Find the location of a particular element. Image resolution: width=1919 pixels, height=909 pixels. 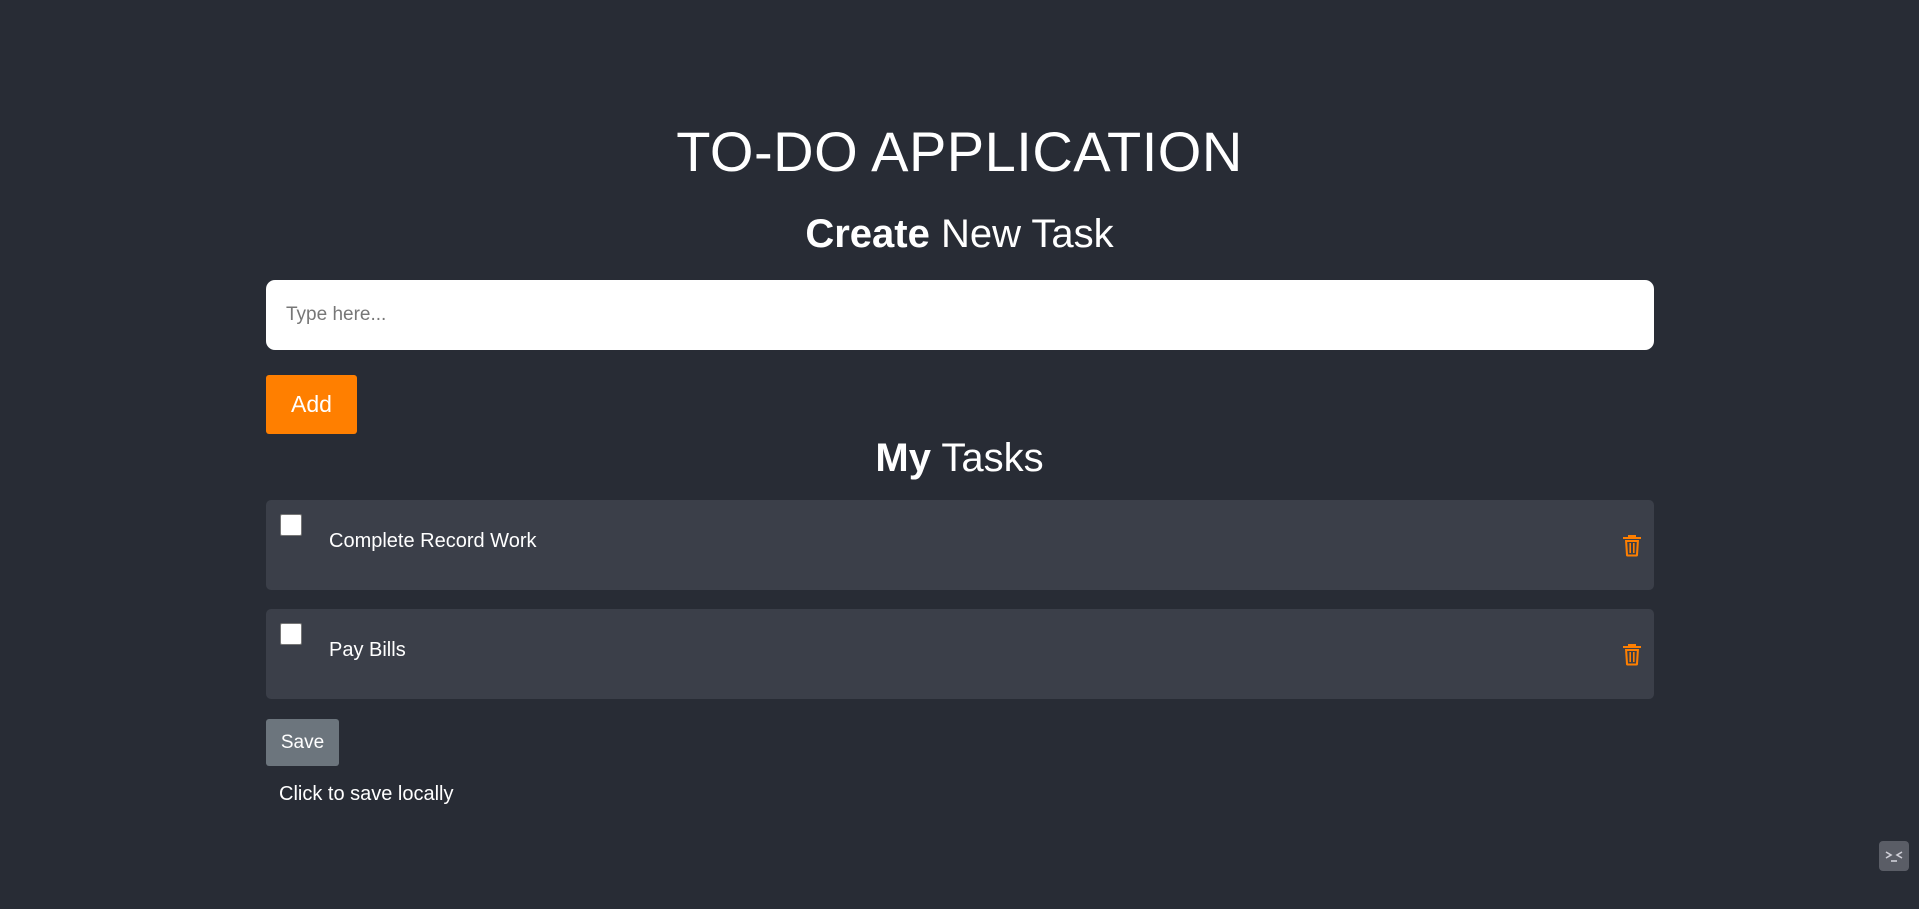

create-task-heading-bold: Create is located at coordinates (867, 234).